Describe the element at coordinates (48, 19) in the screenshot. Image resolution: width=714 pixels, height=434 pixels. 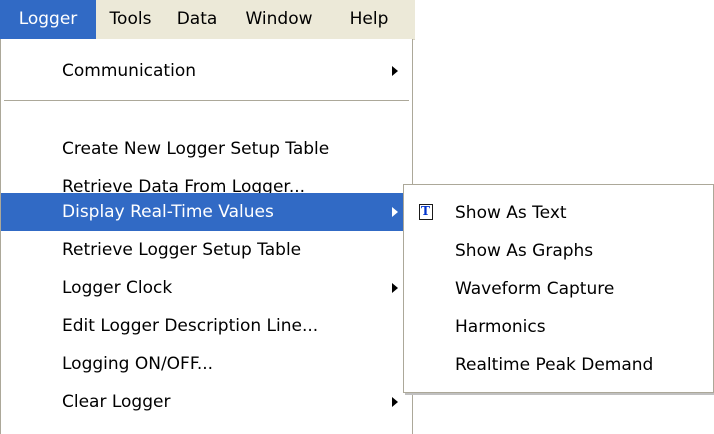
I see `menu-logger: Logger` at that location.